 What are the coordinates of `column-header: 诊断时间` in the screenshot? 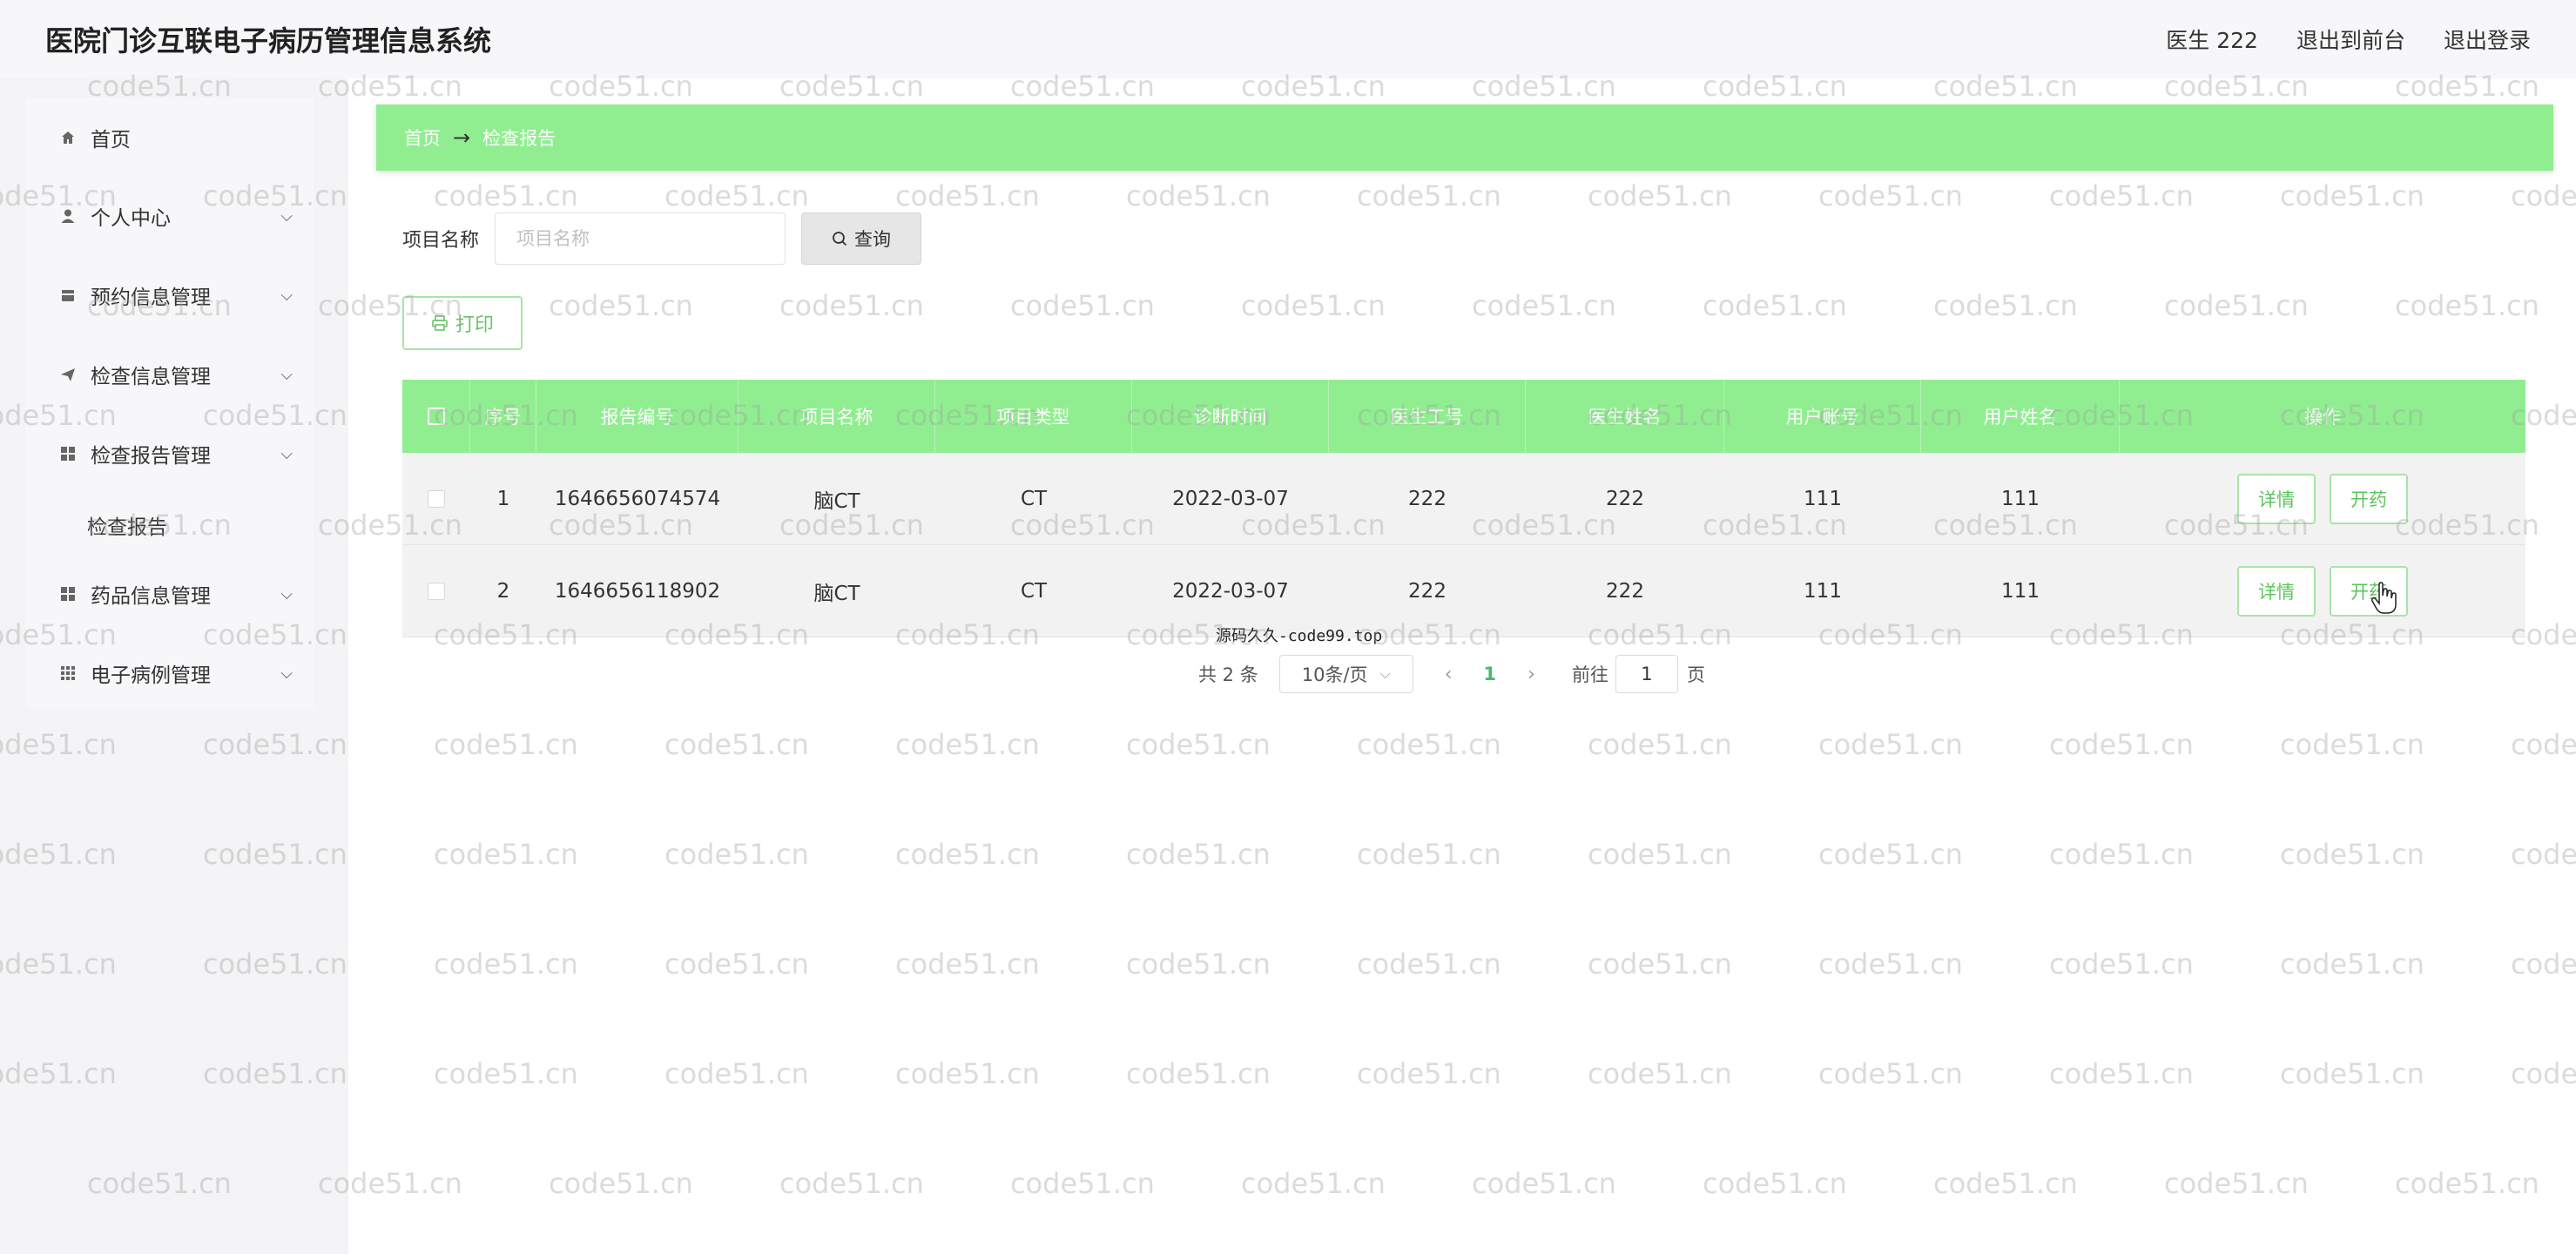 It's located at (1231, 416).